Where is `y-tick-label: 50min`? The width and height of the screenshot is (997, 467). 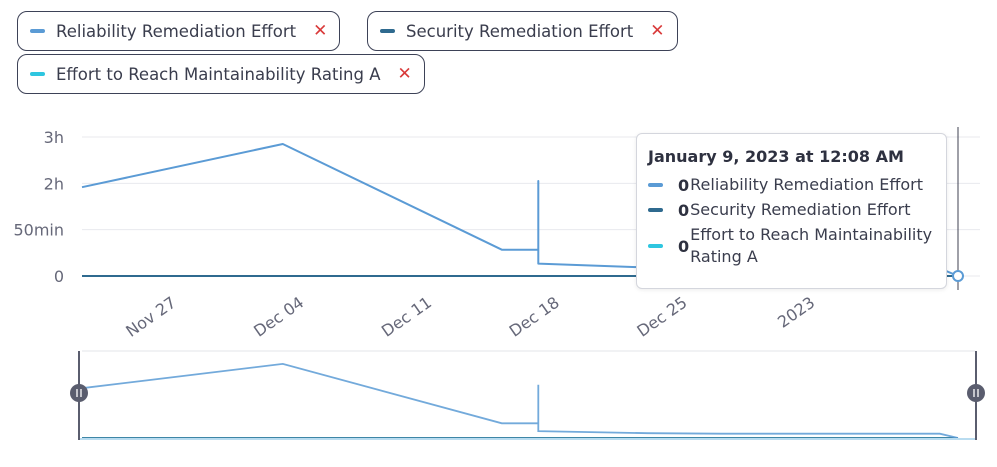 y-tick-label: 50min is located at coordinates (38, 230).